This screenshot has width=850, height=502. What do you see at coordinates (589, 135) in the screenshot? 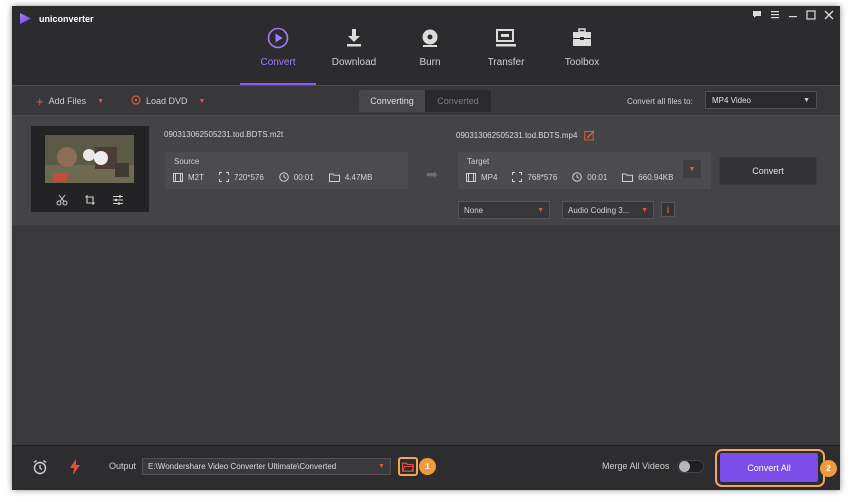
I see `edit-pencil-icon` at bounding box center [589, 135].